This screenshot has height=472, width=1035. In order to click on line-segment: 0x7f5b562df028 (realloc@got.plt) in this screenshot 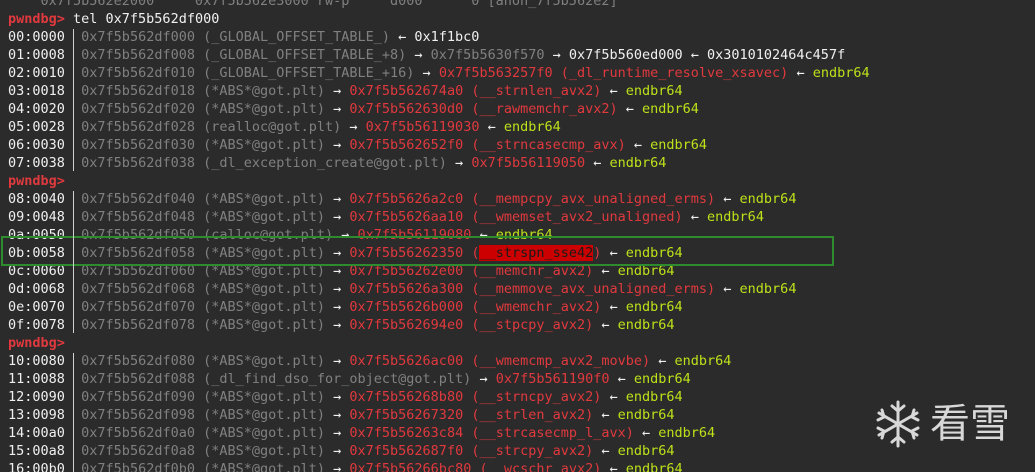, I will do `click(211, 127)`.